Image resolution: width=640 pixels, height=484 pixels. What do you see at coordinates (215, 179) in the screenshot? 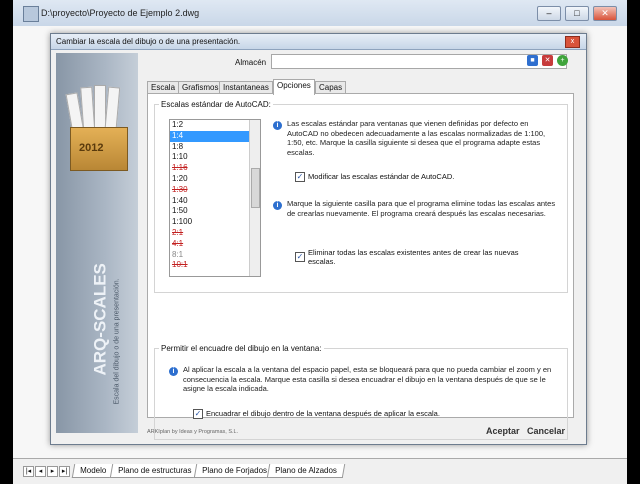
I see `scale-list-item: 1:20` at bounding box center [215, 179].